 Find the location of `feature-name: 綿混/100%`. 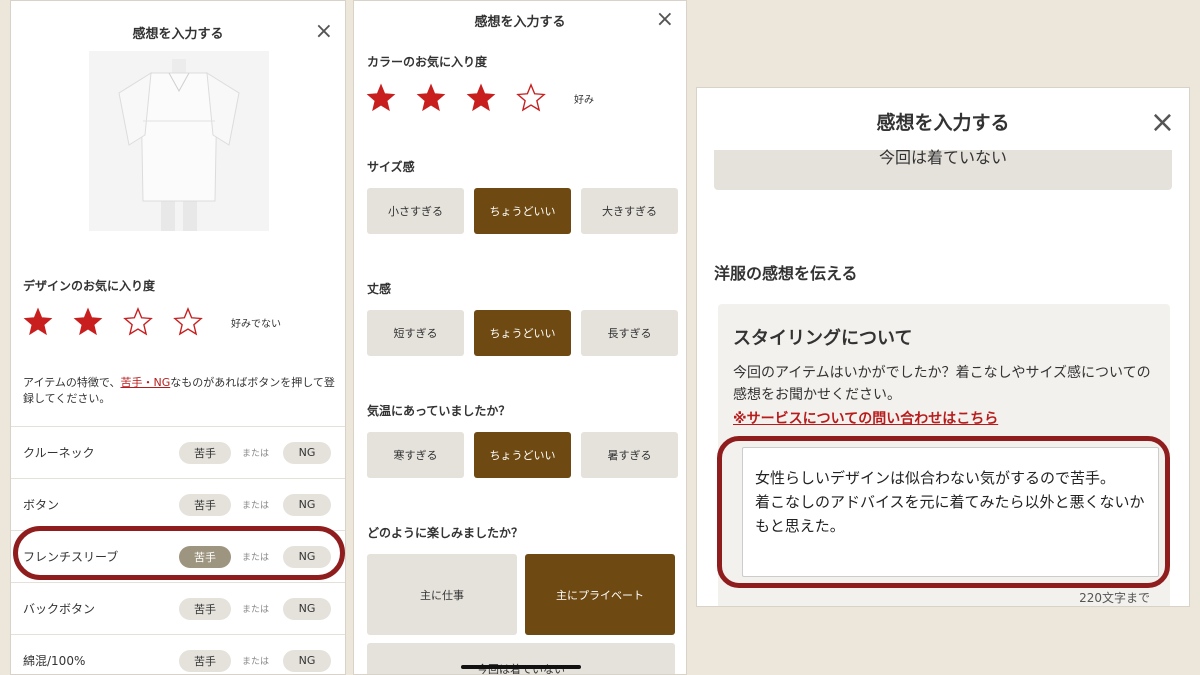

feature-name: 綿混/100% is located at coordinates (54, 661).